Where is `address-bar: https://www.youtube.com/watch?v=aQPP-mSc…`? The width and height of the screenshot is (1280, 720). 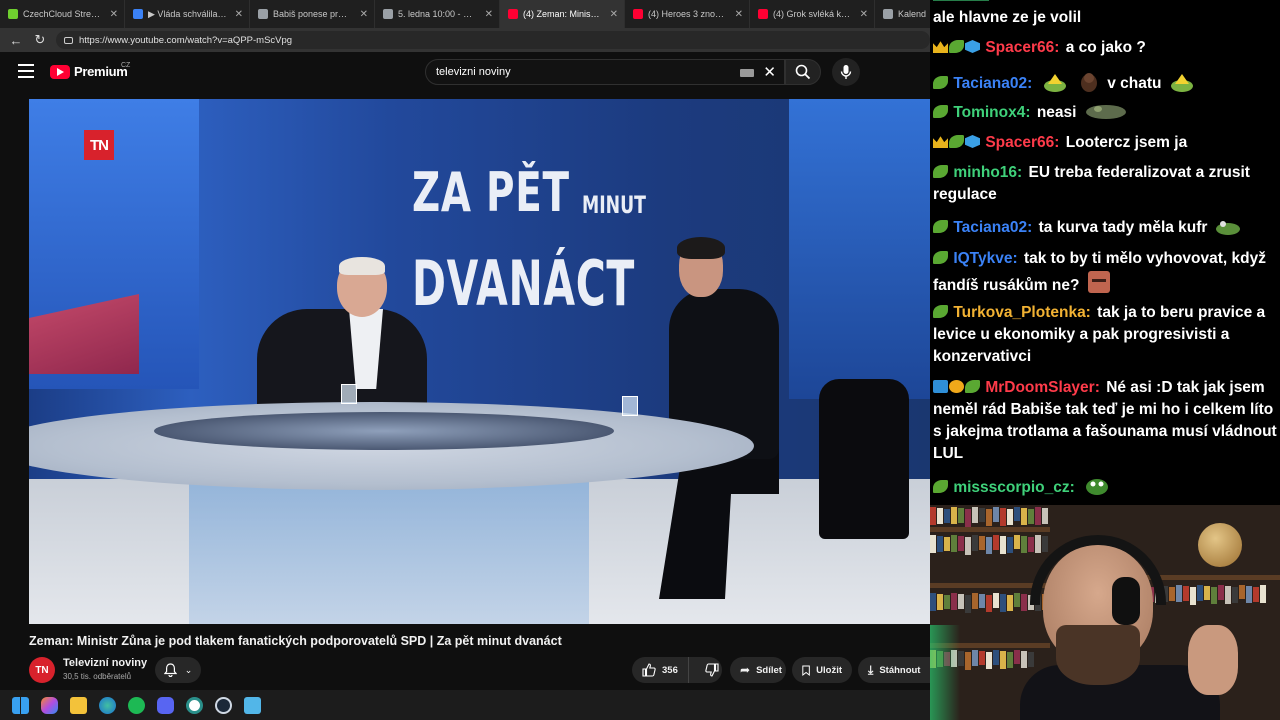 address-bar: https://www.youtube.com/watch?v=aQPP-mSc… is located at coordinates (493, 40).